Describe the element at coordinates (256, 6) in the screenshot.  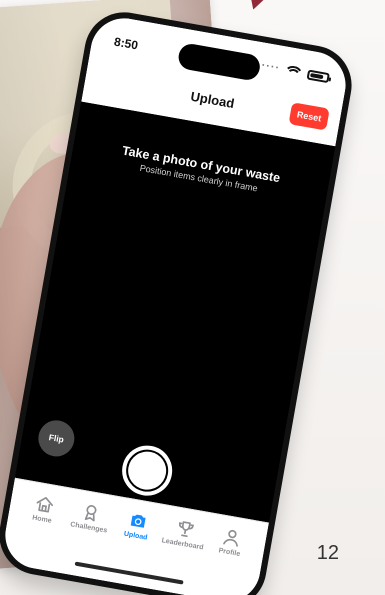
I see `pointer-arrow-icon` at that location.